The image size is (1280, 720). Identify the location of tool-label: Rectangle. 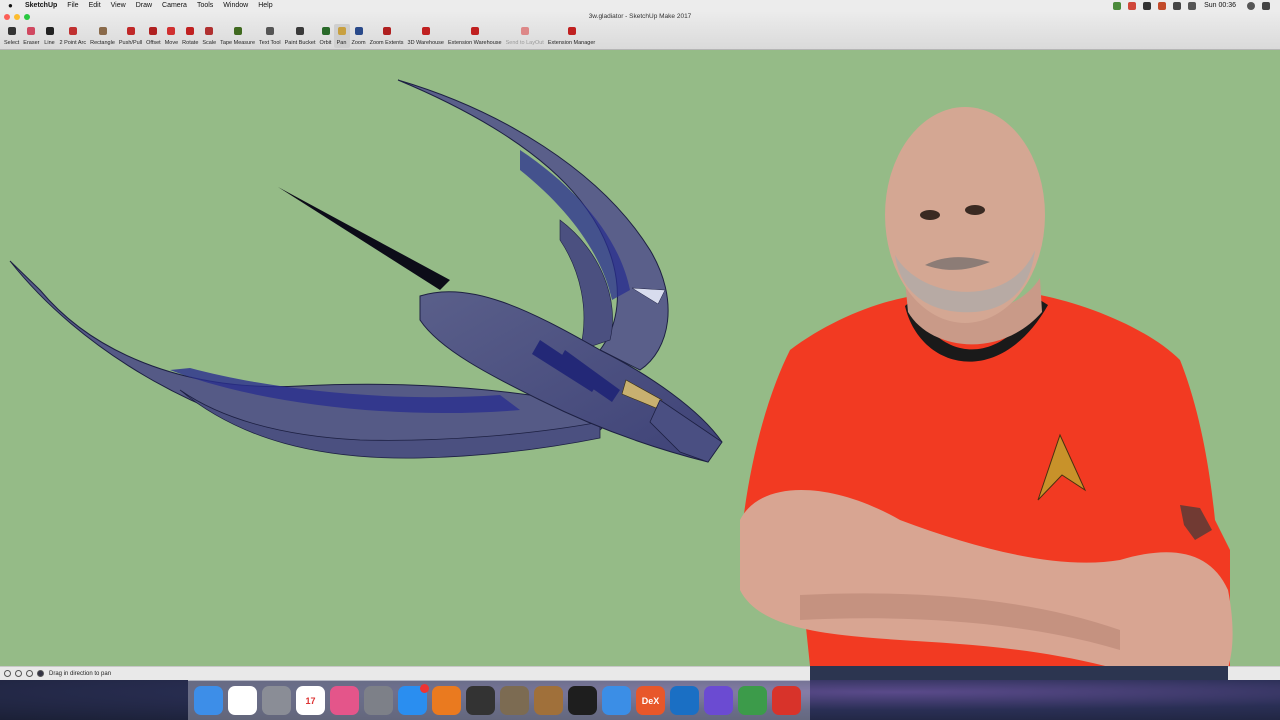
(102, 43).